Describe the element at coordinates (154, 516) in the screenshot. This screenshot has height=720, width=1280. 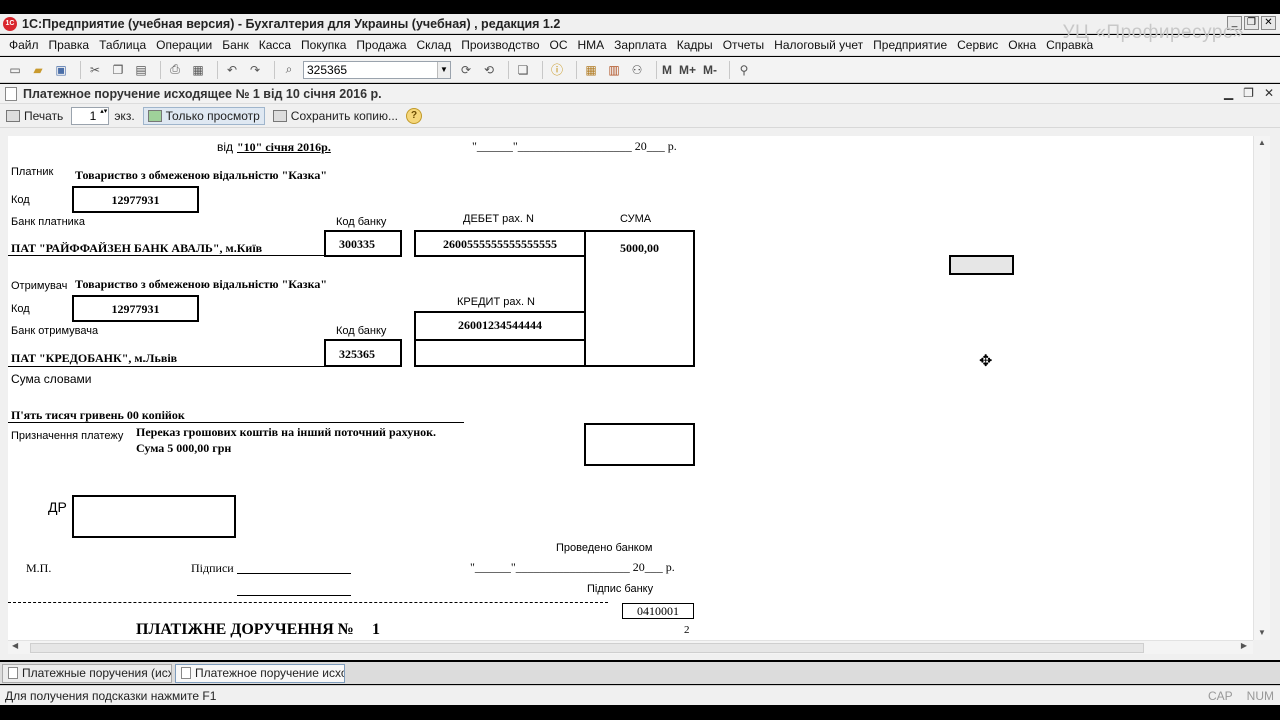
I see `dr-box` at that location.